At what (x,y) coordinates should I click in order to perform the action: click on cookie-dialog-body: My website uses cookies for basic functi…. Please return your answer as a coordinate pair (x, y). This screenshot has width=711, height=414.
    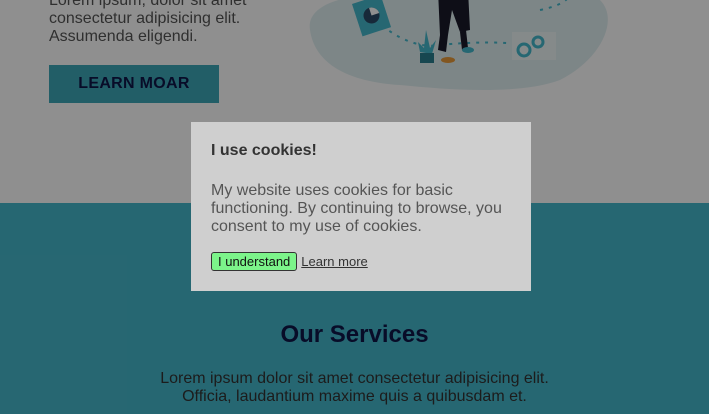
    Looking at the image, I should click on (356, 208).